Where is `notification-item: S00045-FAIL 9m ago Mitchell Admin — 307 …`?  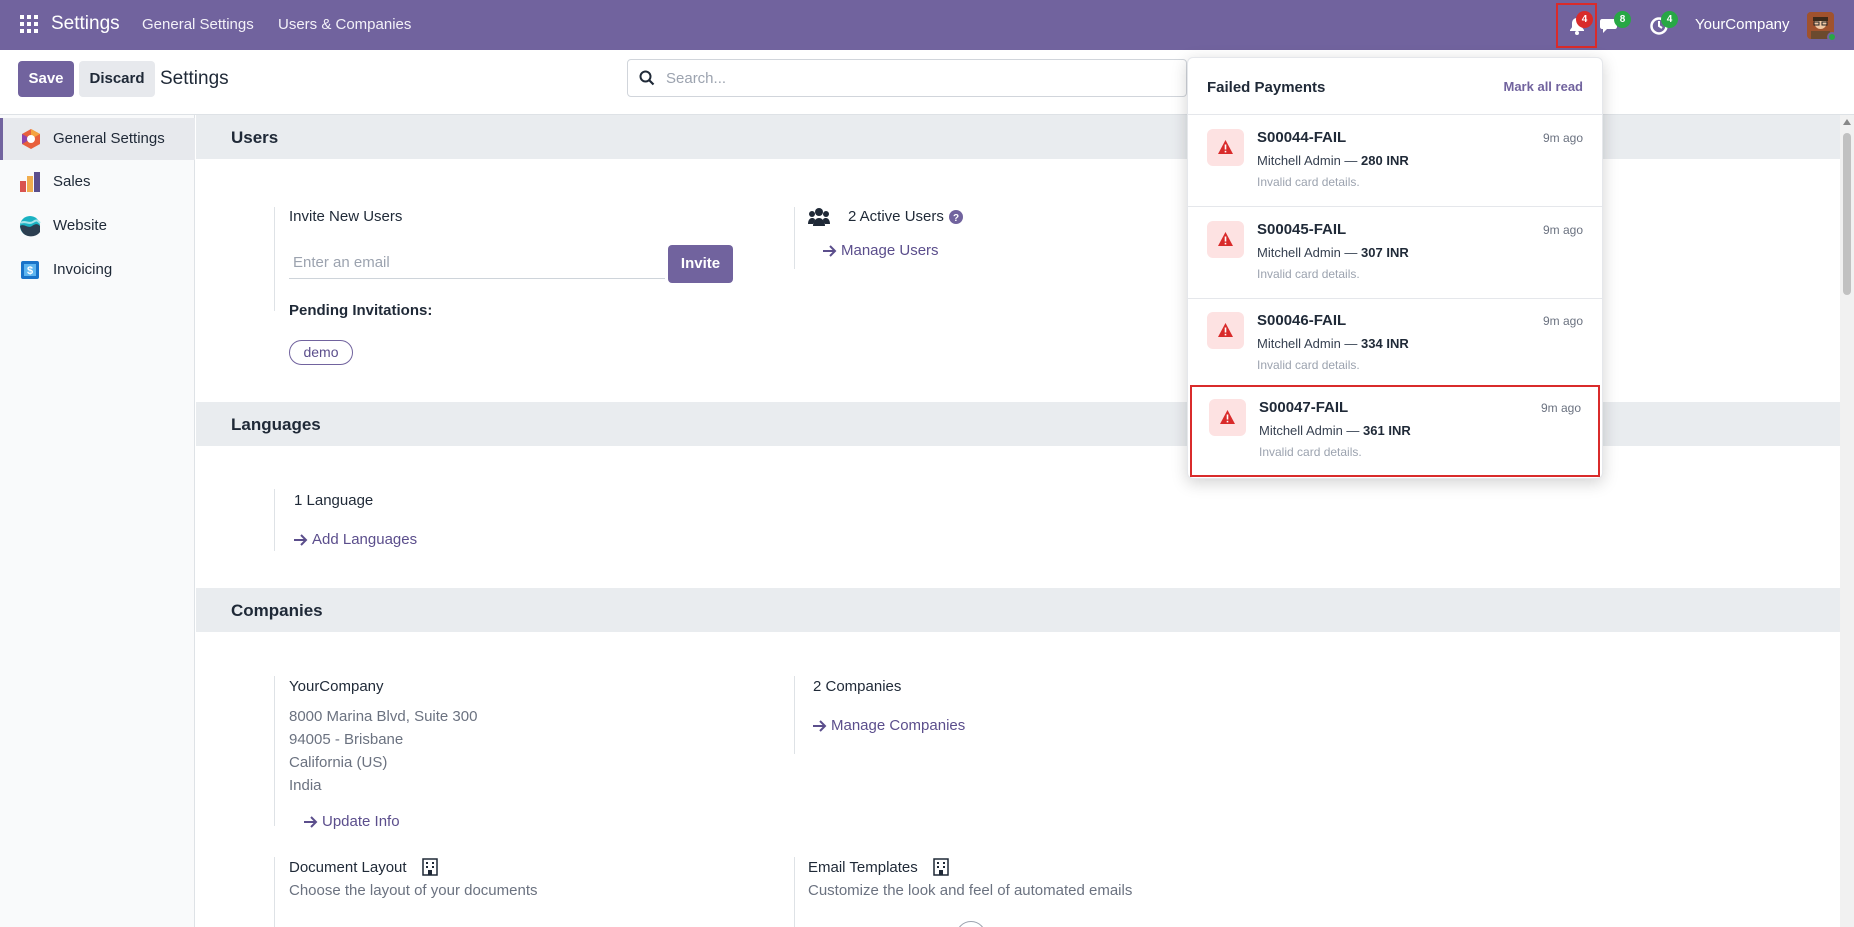 notification-item: S00045-FAIL 9m ago Mitchell Admin — 307 … is located at coordinates (1395, 252).